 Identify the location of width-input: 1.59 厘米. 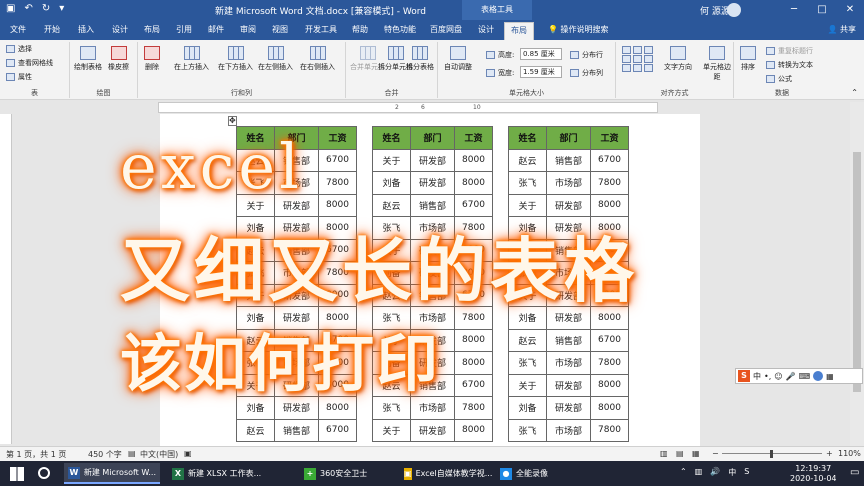
(541, 72).